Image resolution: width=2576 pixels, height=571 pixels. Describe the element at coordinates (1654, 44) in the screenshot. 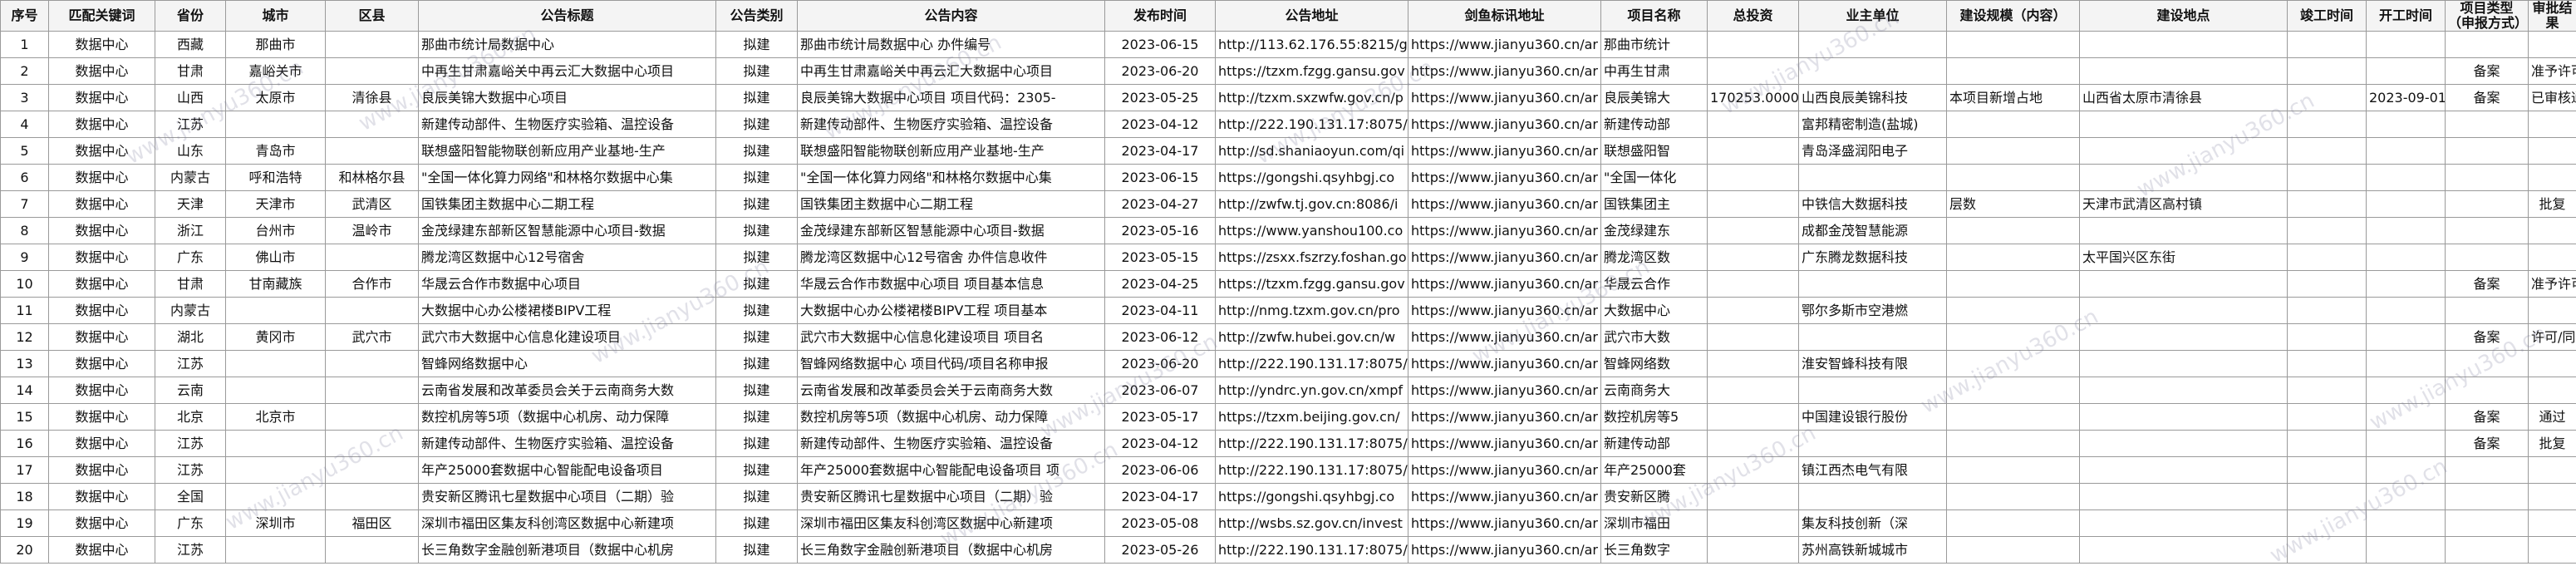

I see `table-cell: 那曲市统计` at that location.